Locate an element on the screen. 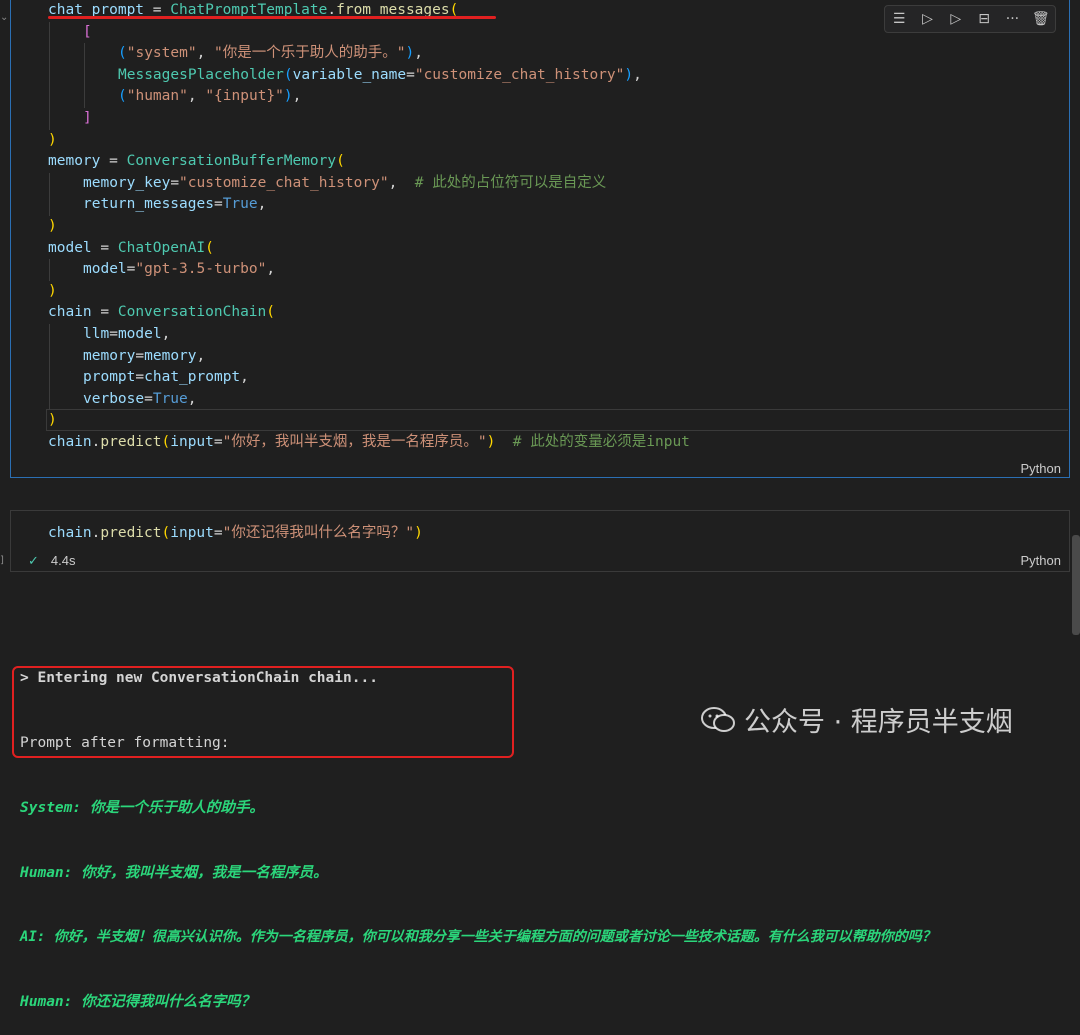 This screenshot has width=1080, height=1035. collapse-chevron-icon: ⌄ is located at coordinates (4, 17).